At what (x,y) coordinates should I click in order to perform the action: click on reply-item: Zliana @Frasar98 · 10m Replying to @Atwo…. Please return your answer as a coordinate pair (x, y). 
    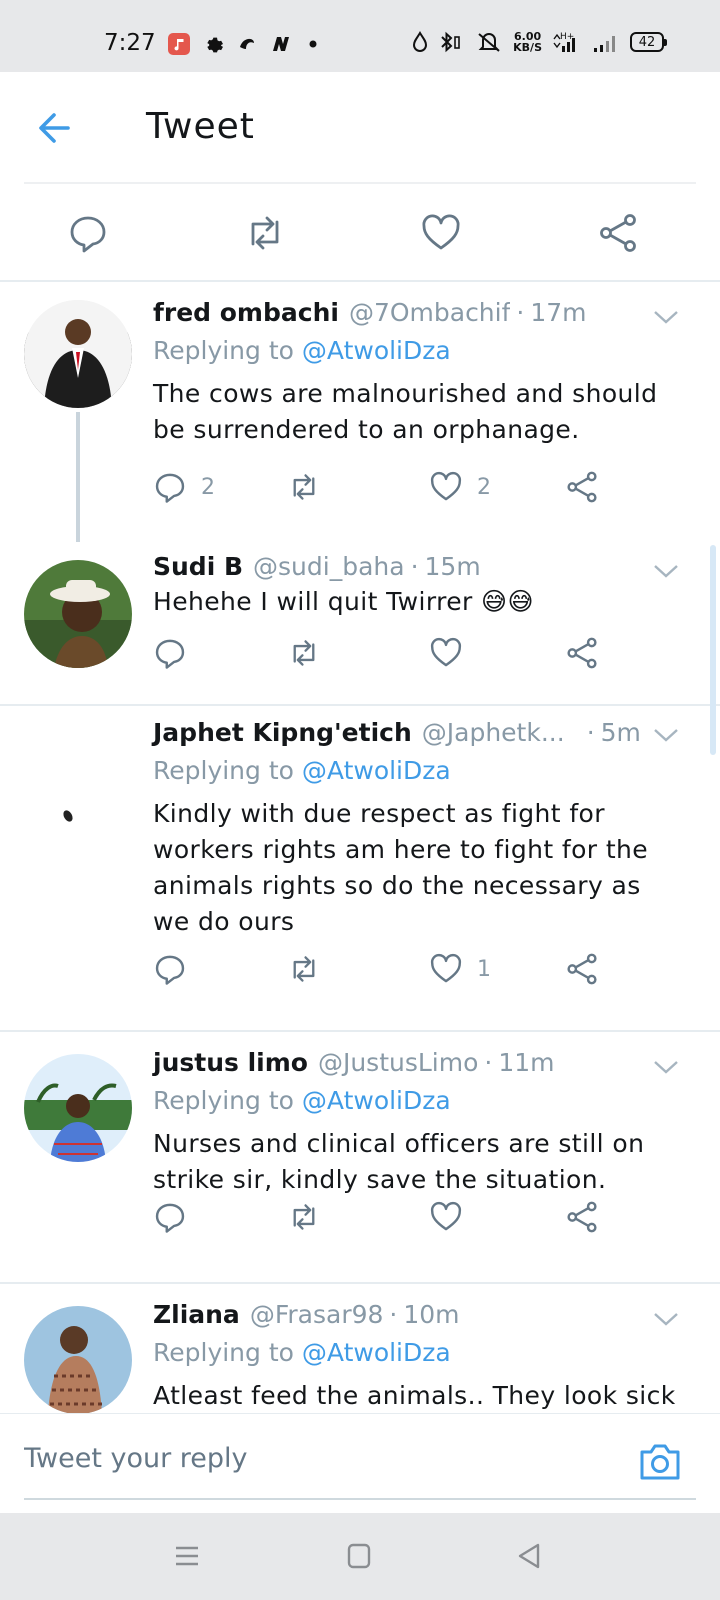
    Looking at the image, I should click on (360, 1348).